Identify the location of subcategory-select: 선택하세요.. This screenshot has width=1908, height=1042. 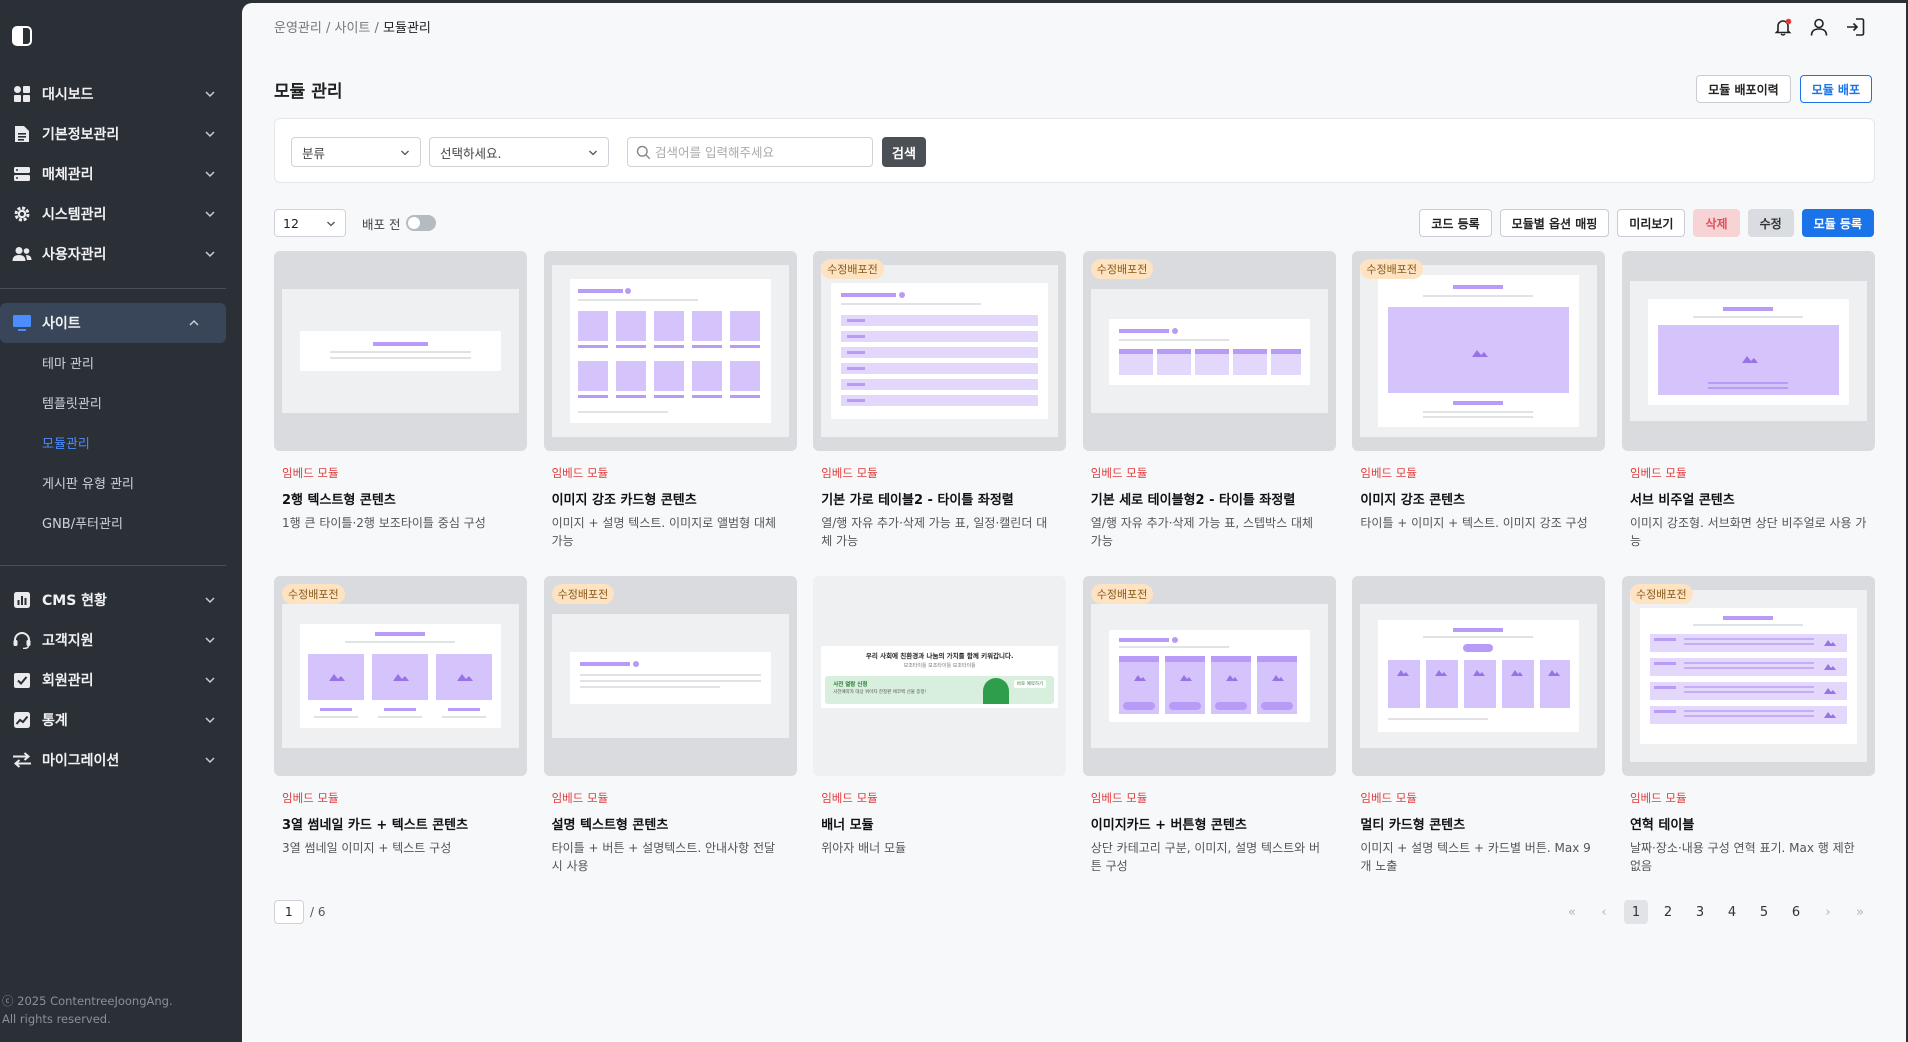
(519, 152).